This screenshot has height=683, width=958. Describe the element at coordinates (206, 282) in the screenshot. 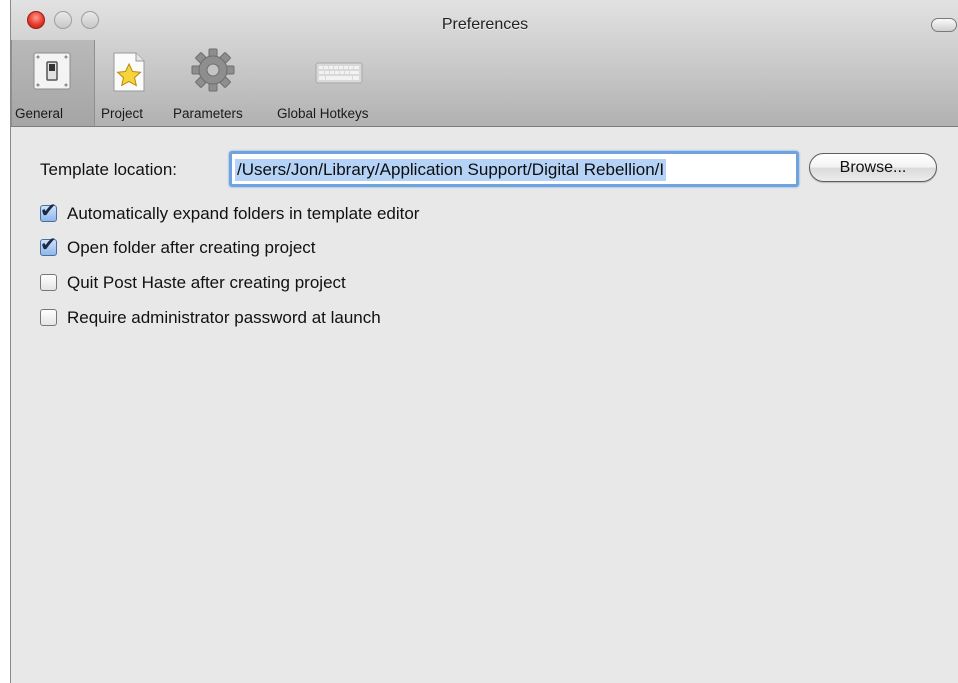

I see `quit-post-haste-label: Quit Post Haste after creating project` at that location.